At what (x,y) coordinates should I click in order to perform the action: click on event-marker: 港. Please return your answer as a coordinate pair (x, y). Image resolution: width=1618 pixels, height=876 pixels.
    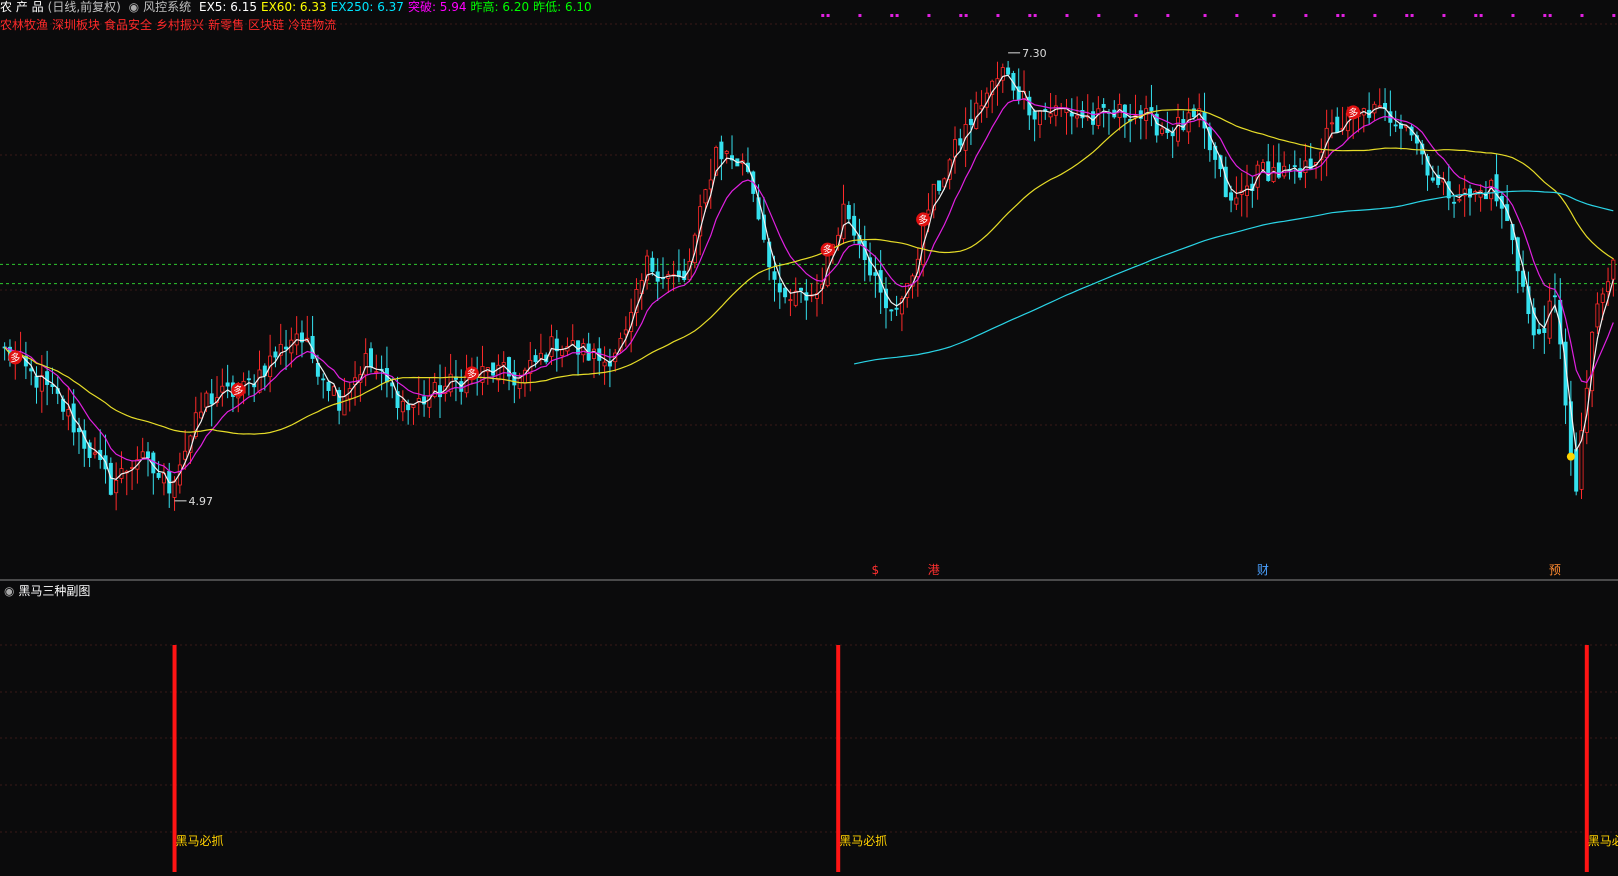
    Looking at the image, I should click on (934, 570).